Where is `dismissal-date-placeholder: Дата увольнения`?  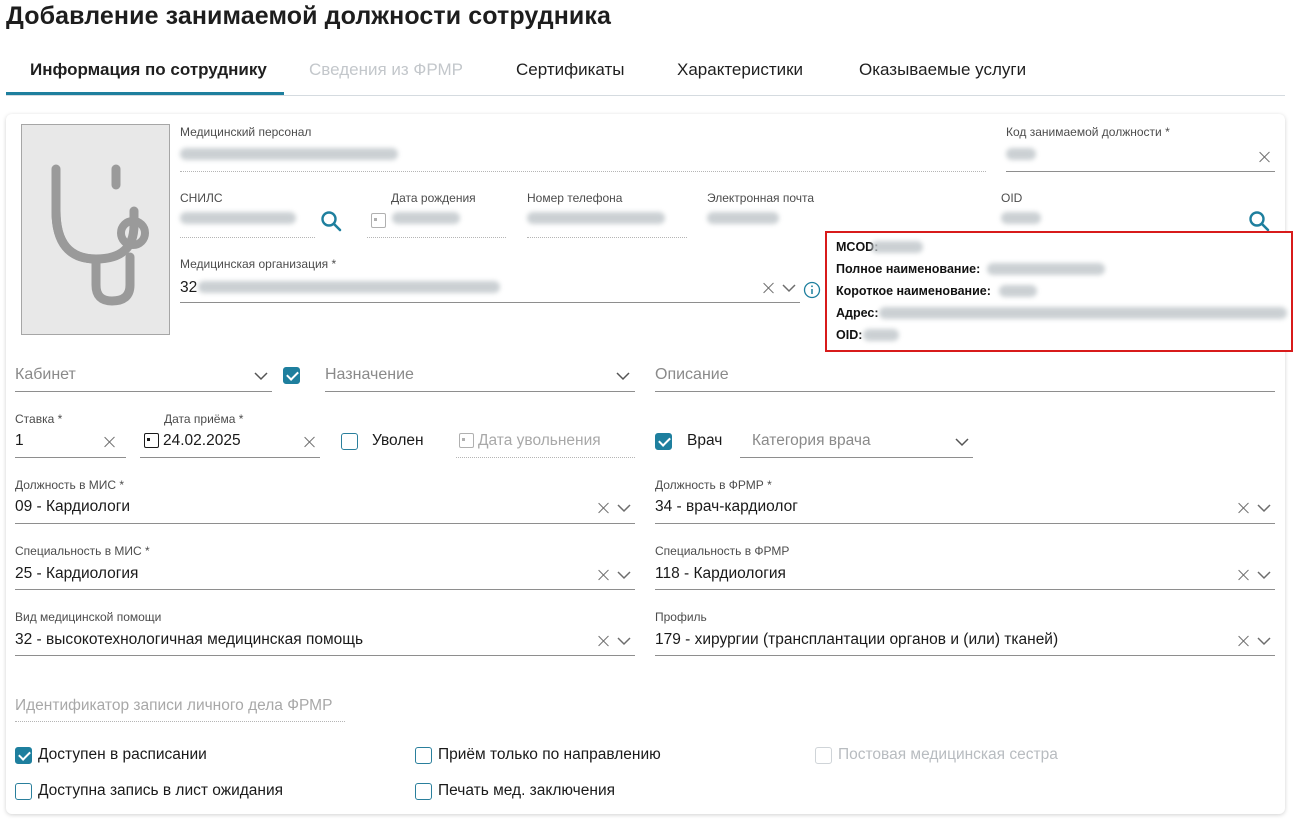
dismissal-date-placeholder: Дата увольнения is located at coordinates (539, 440).